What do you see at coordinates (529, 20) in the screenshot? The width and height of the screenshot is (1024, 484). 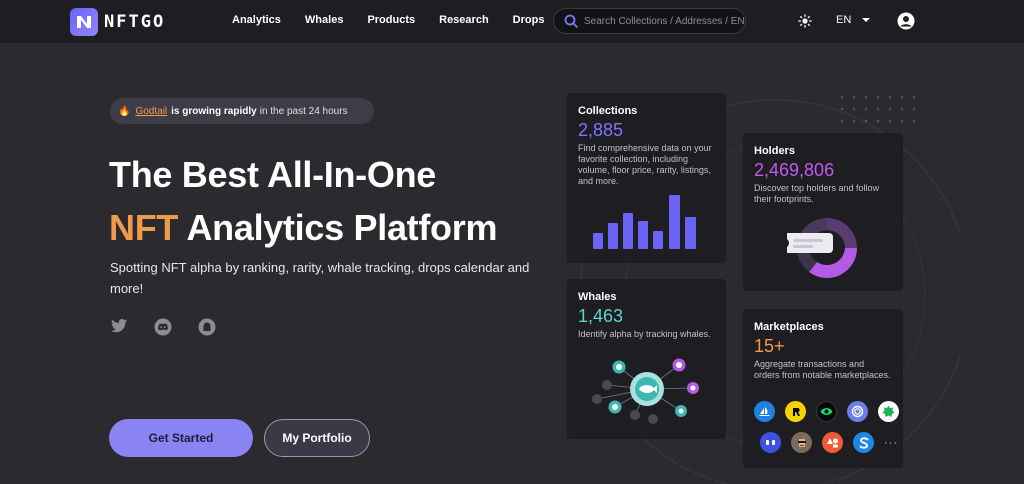 I see `nav-link-drops: Drops` at bounding box center [529, 20].